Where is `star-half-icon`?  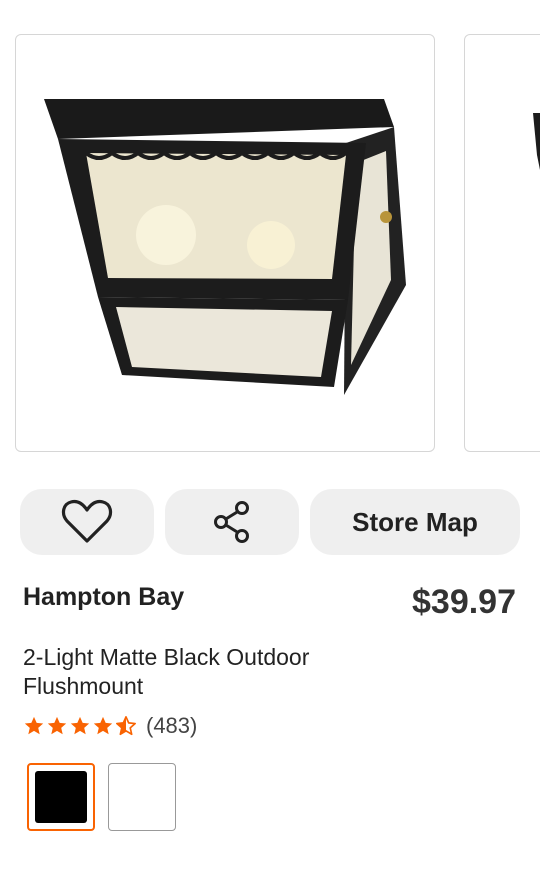 star-half-icon is located at coordinates (126, 726).